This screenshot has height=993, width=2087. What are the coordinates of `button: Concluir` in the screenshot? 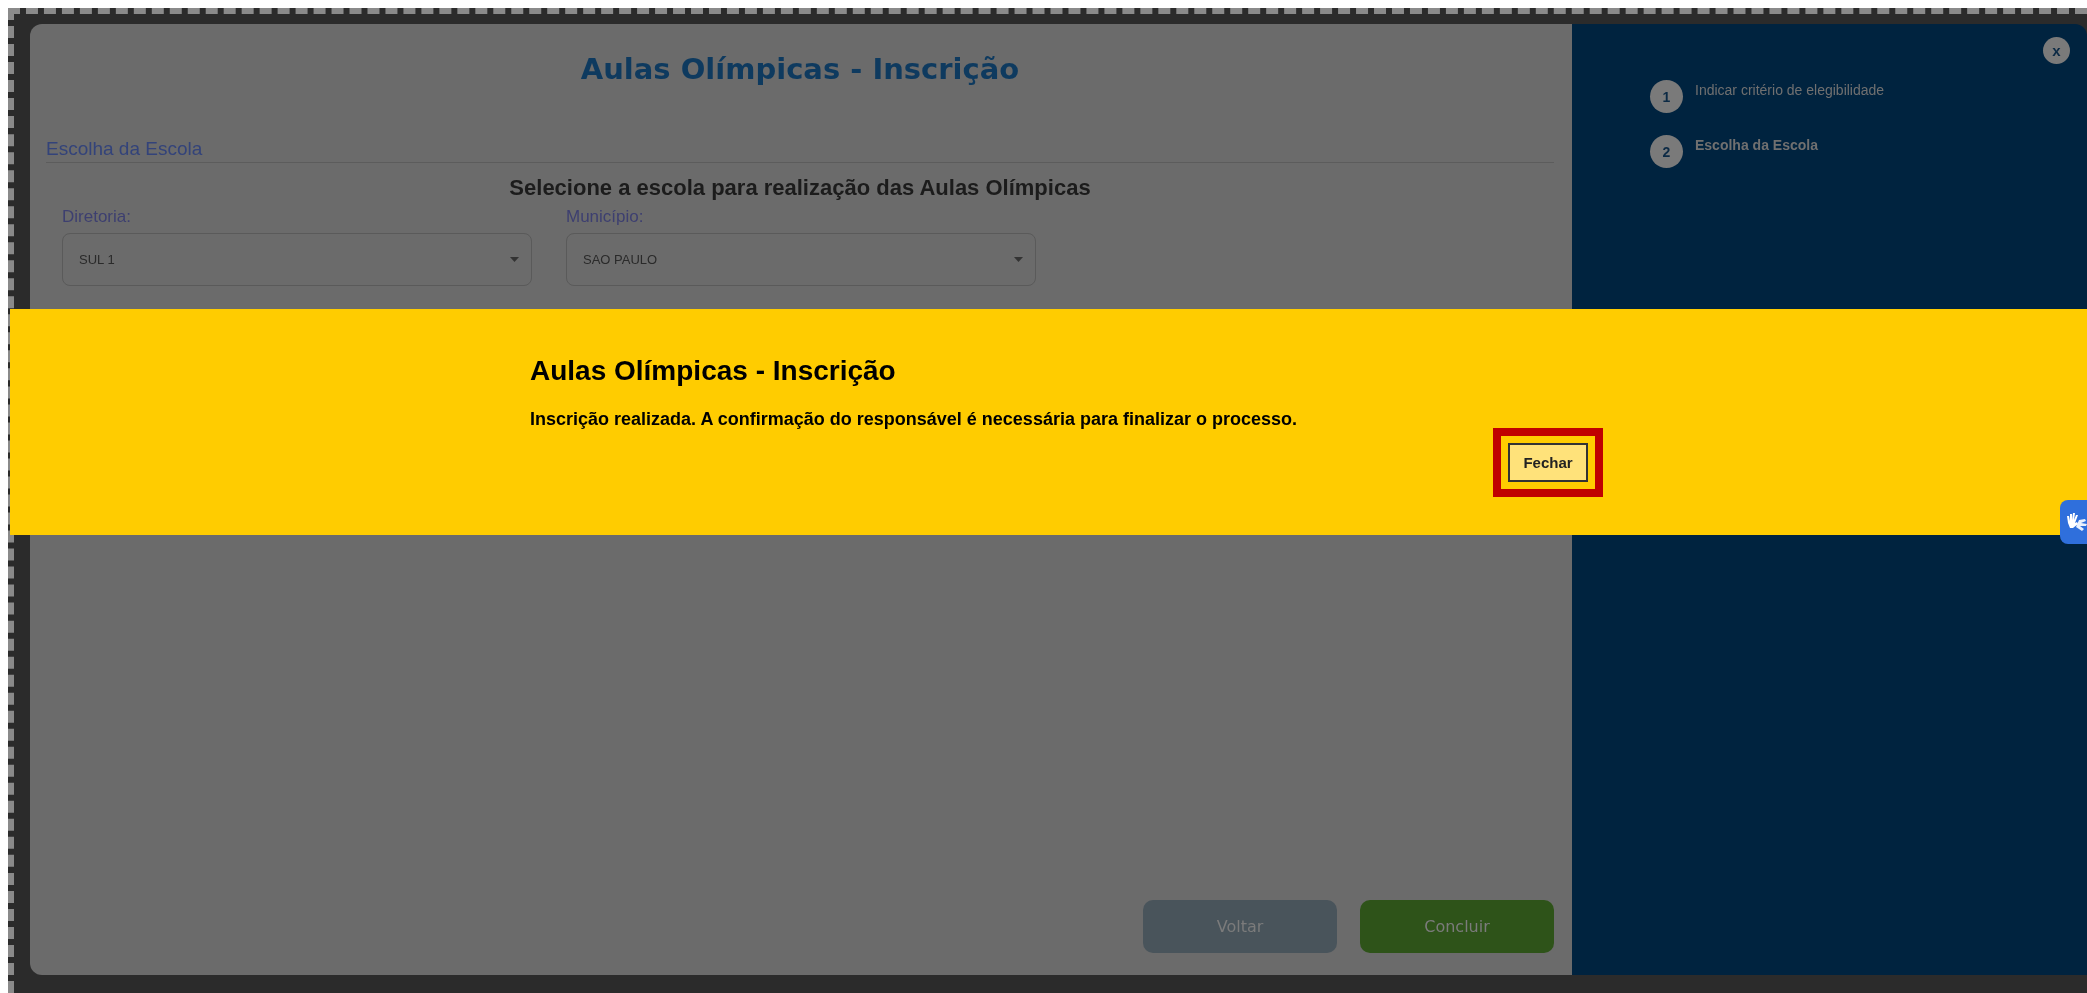 It's located at (1457, 926).